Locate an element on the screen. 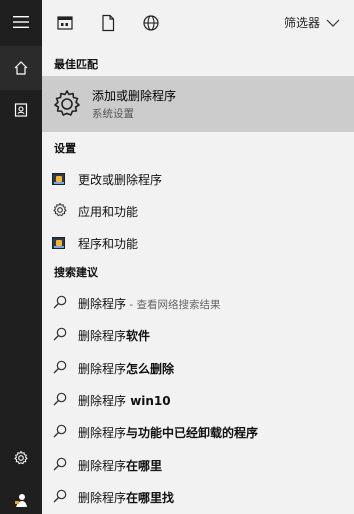 The height and width of the screenshot is (514, 354). settings-button is located at coordinates (21, 458).